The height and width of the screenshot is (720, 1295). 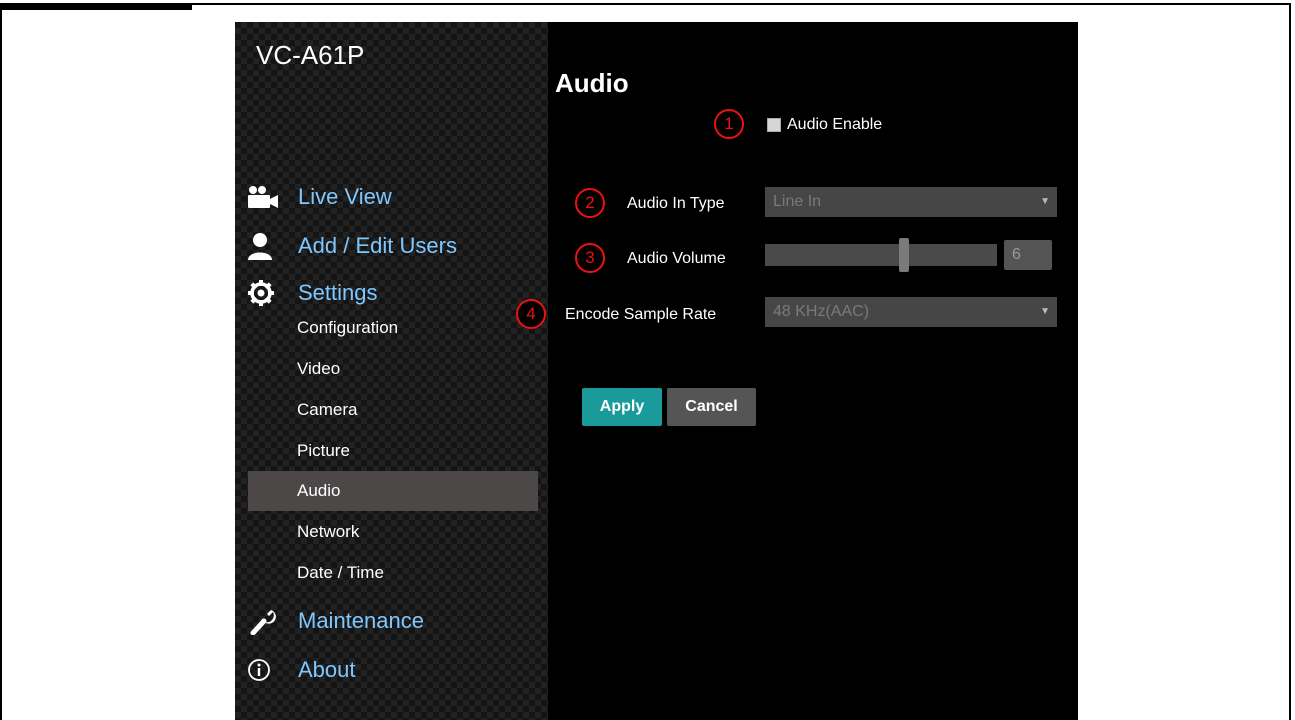 I want to click on encode-sample-rate-label: Encode Sample Rate, so click(x=641, y=314).